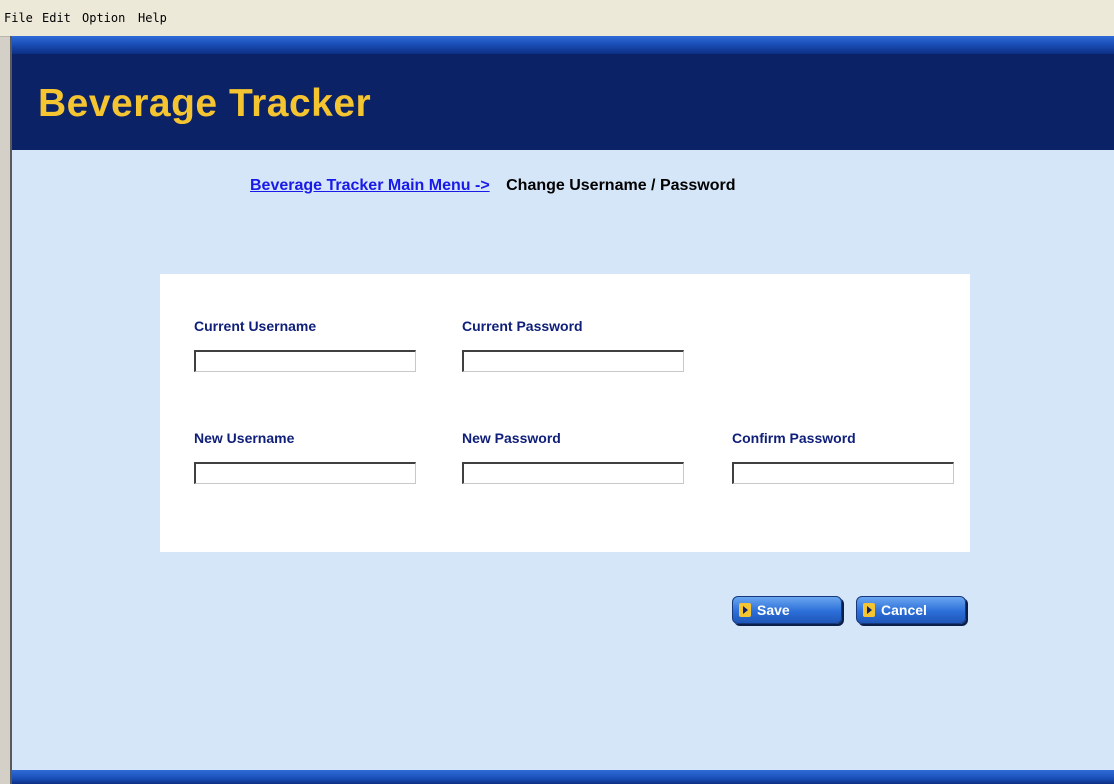  What do you see at coordinates (205, 103) in the screenshot?
I see `app-title: Beverage Tracker` at bounding box center [205, 103].